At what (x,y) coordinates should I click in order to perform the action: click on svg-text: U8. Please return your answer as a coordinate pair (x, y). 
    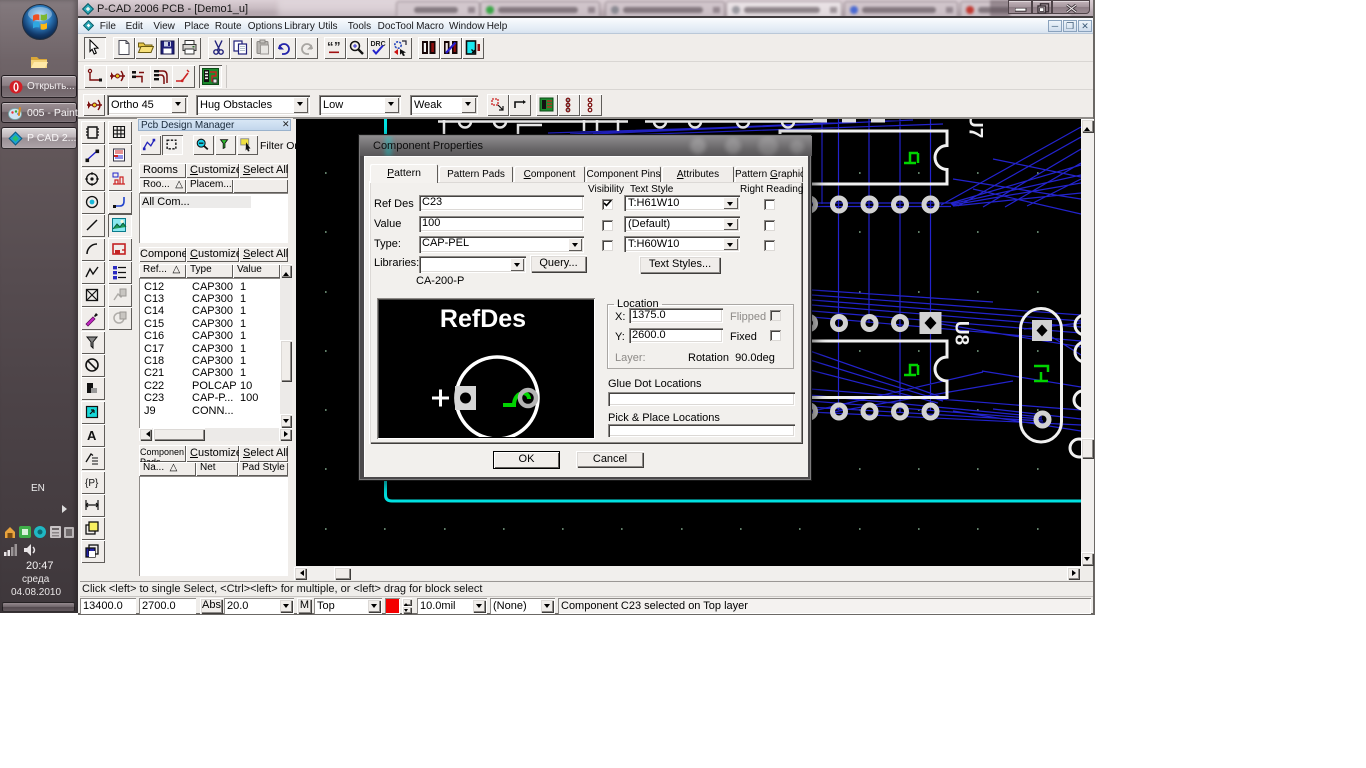
    Looking at the image, I should click on (961, 333).